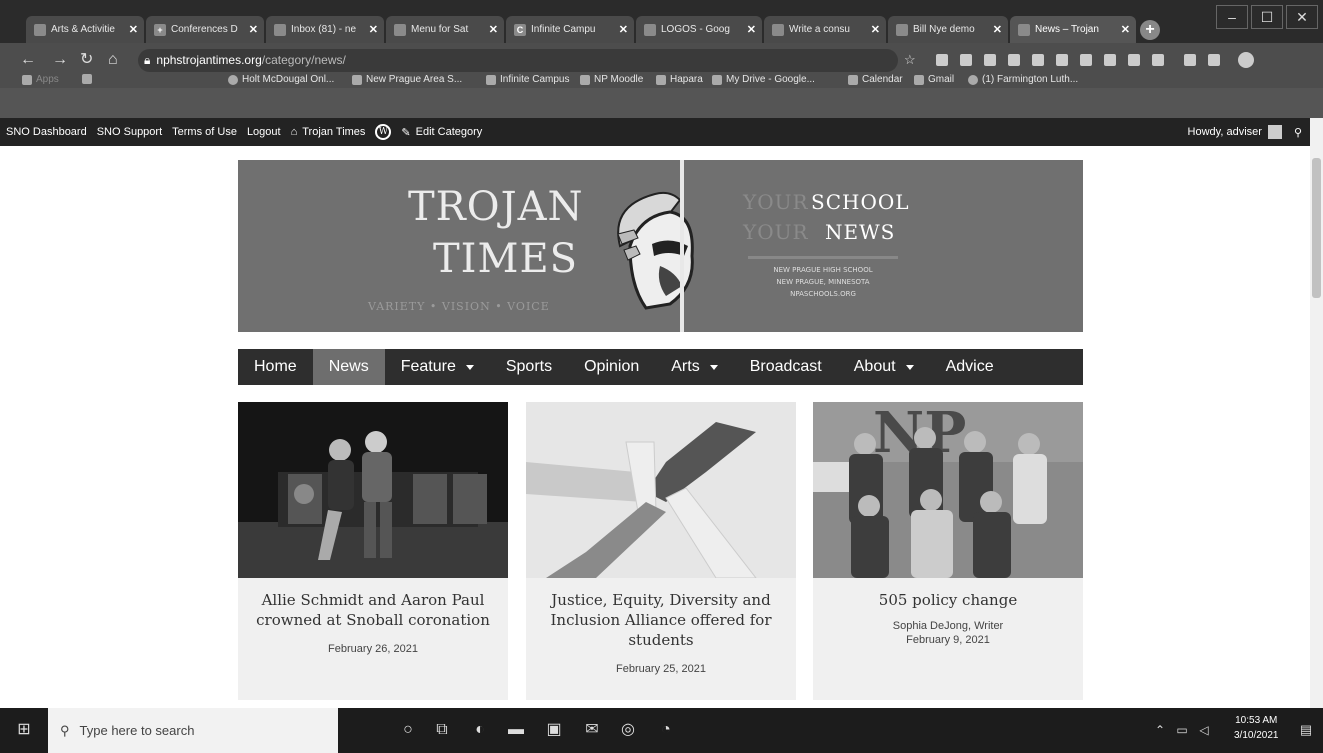  What do you see at coordinates (910, 60) in the screenshot?
I see `star-icon: ☆` at bounding box center [910, 60].